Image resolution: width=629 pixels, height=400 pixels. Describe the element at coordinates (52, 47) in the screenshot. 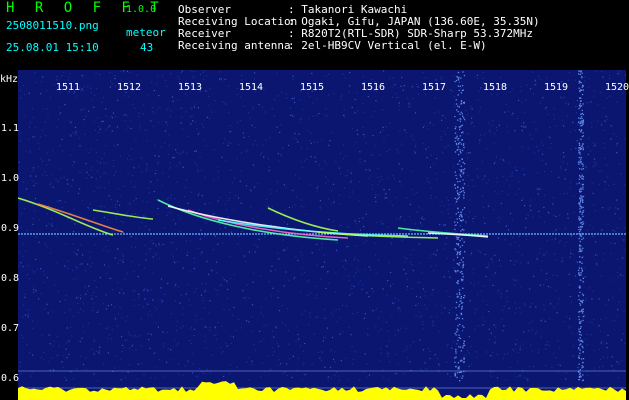

I see `capture-datetime: 25.08.01 15:10` at that location.